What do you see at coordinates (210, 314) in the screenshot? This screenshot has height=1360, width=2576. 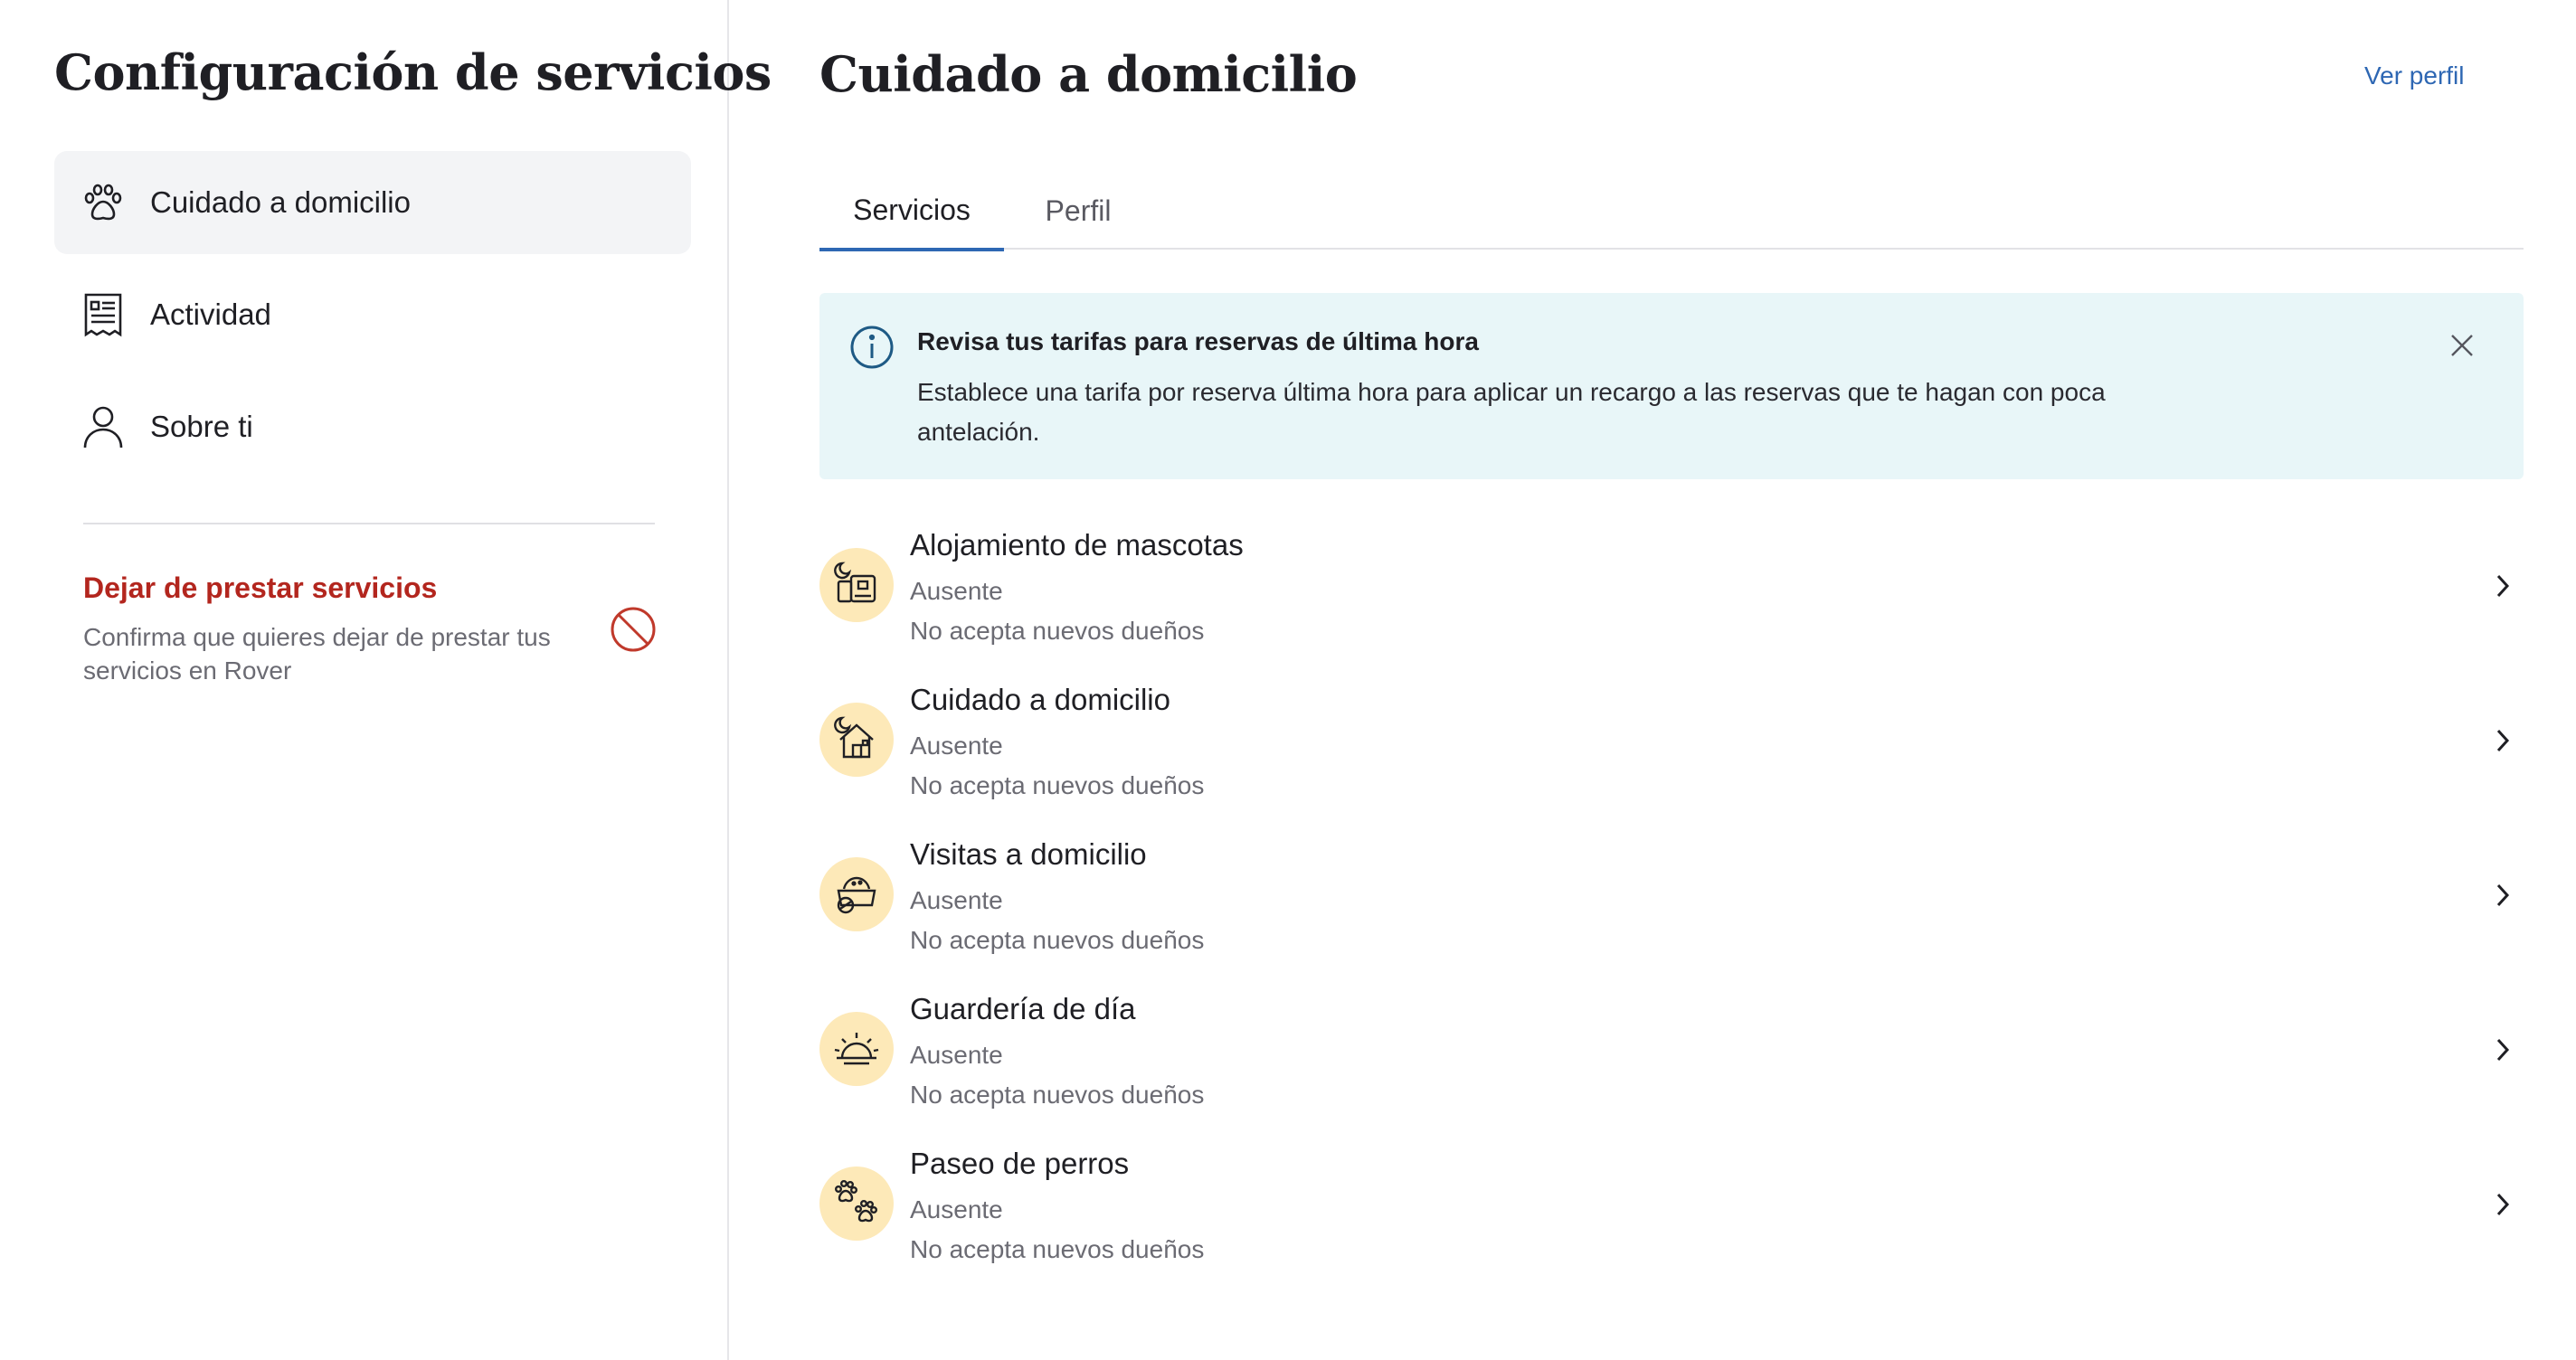 I see `sidebar-item-label: Actividad` at bounding box center [210, 314].